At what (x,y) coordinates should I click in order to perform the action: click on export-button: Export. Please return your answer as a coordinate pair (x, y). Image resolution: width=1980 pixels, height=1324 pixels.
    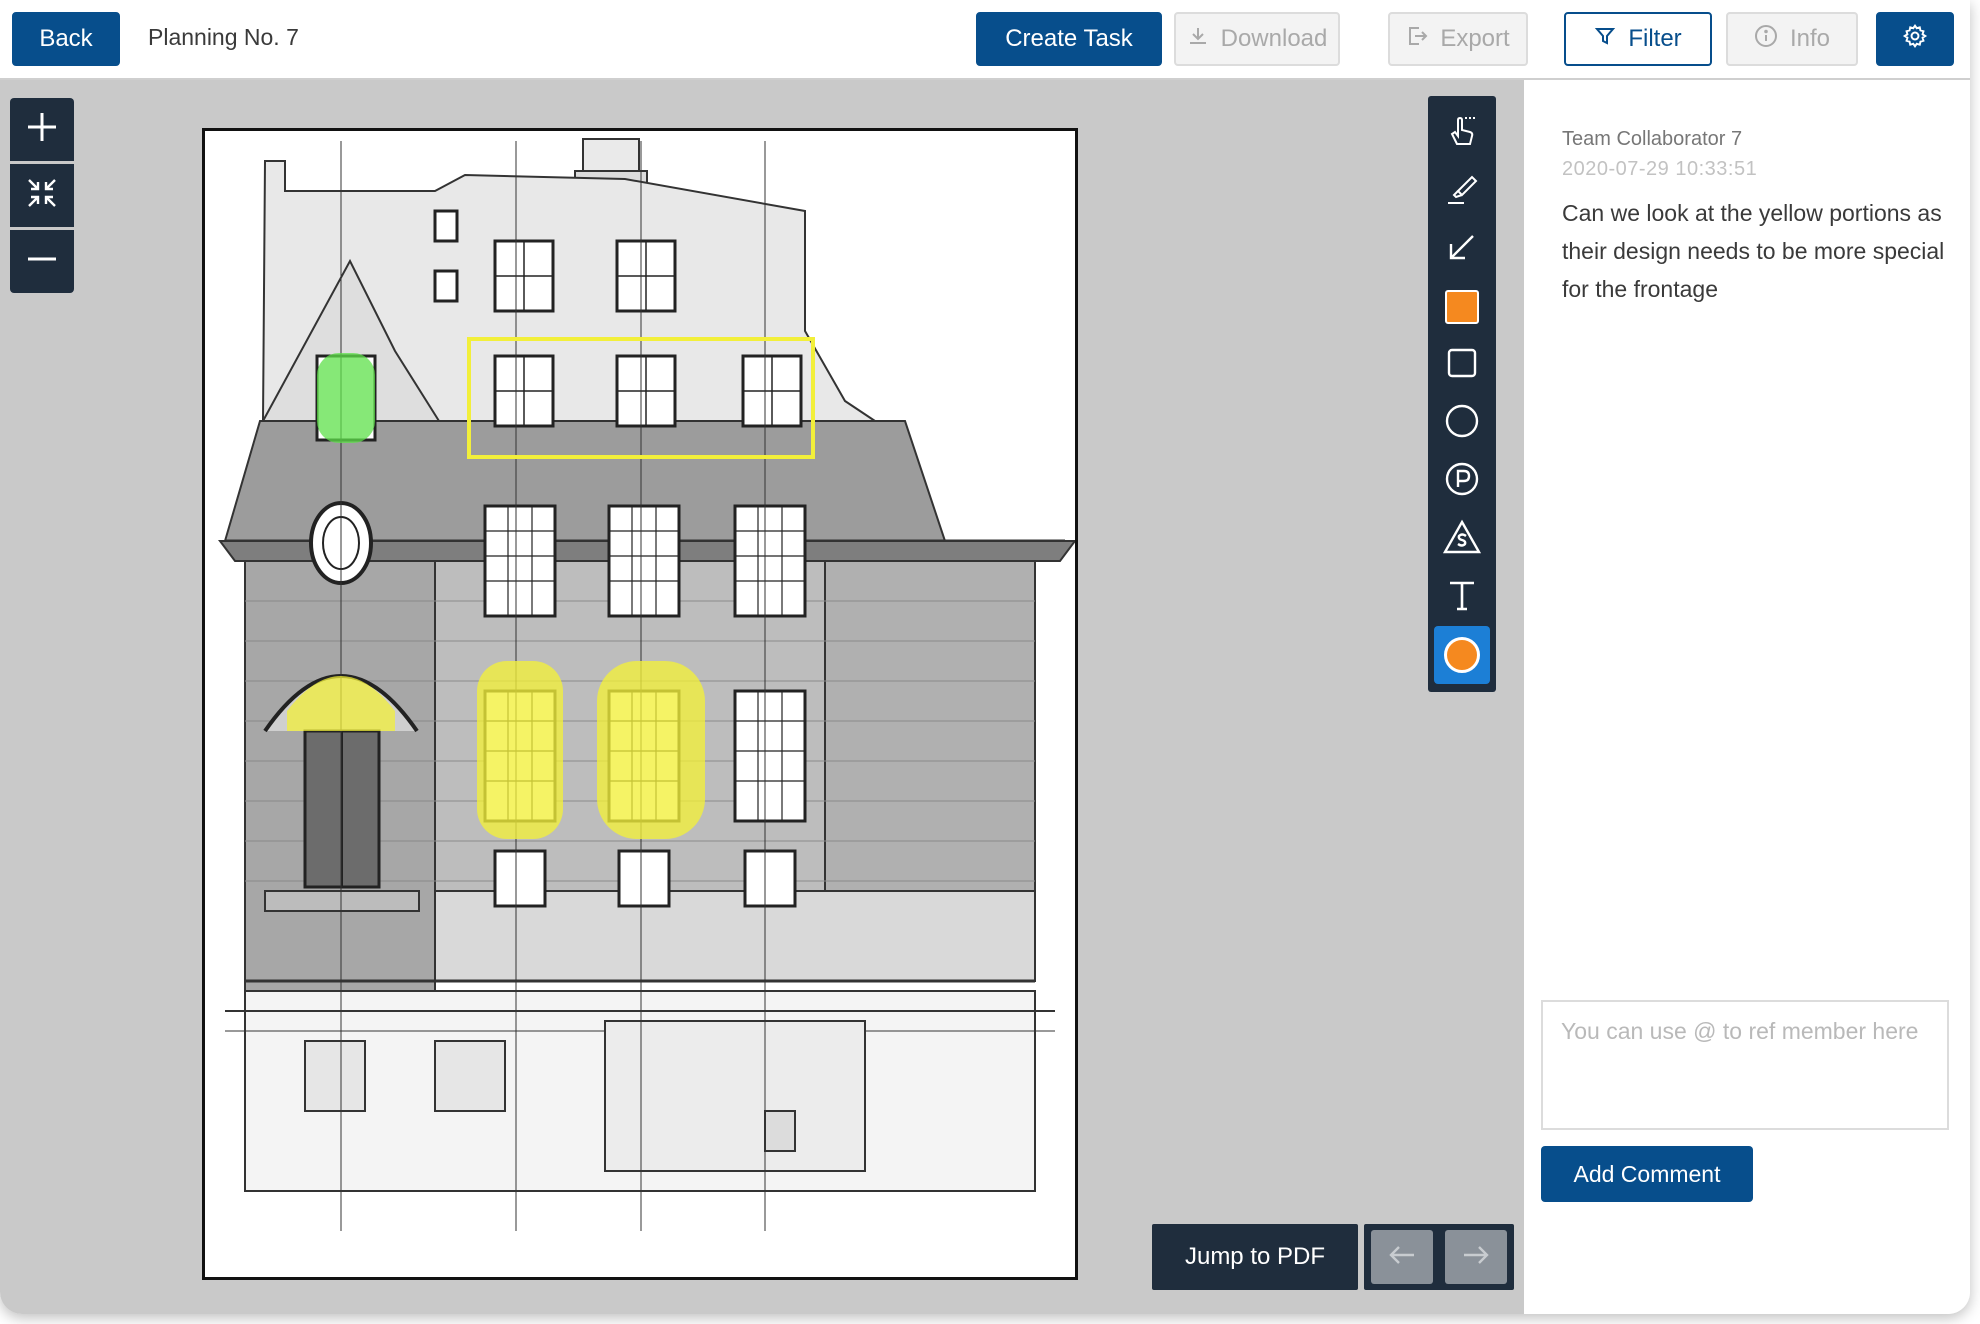
    Looking at the image, I should click on (1458, 39).